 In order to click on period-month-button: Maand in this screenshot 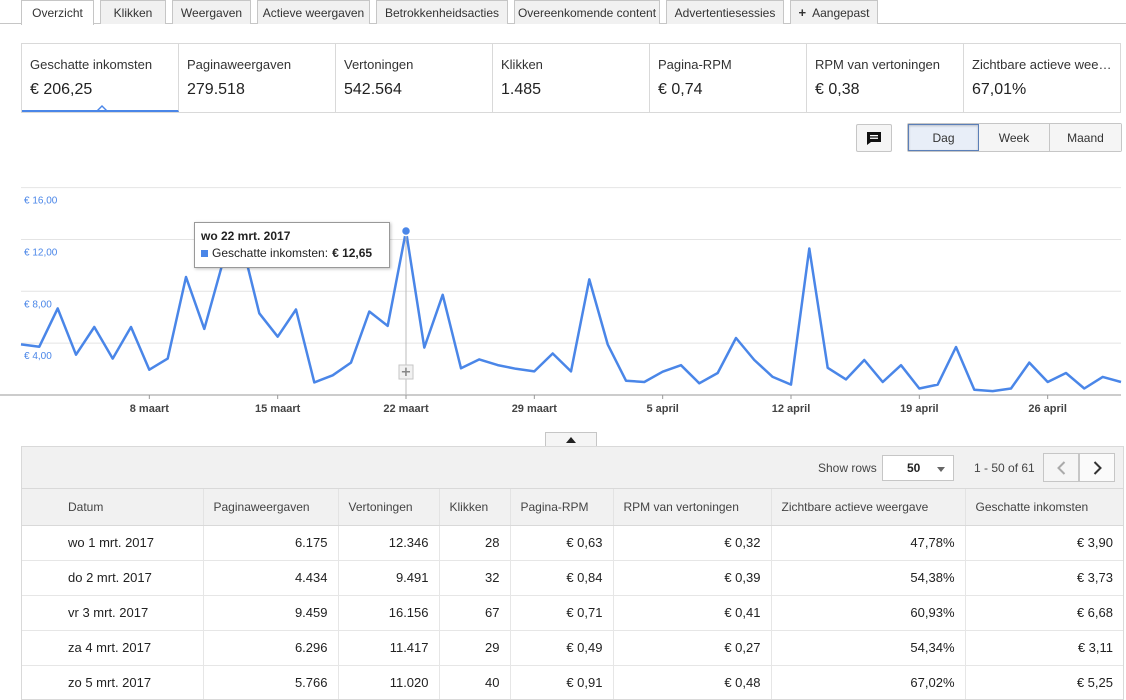, I will do `click(1085, 137)`.